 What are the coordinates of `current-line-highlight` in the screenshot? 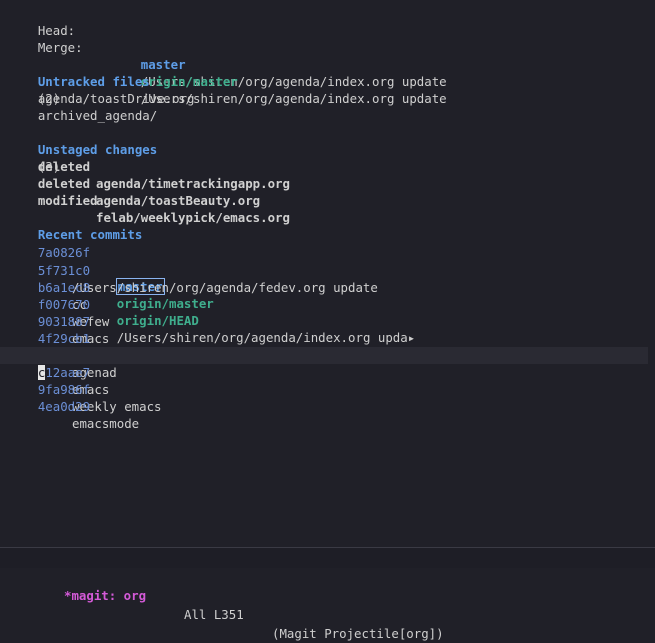 It's located at (324, 355).